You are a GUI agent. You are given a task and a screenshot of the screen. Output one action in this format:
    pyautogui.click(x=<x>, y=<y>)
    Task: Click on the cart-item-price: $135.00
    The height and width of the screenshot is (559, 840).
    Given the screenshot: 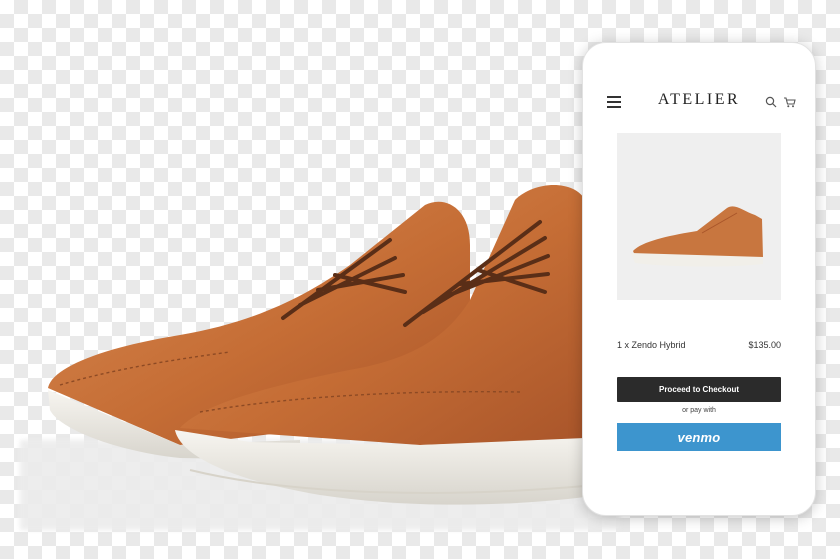 What is the action you would take?
    pyautogui.click(x=764, y=345)
    